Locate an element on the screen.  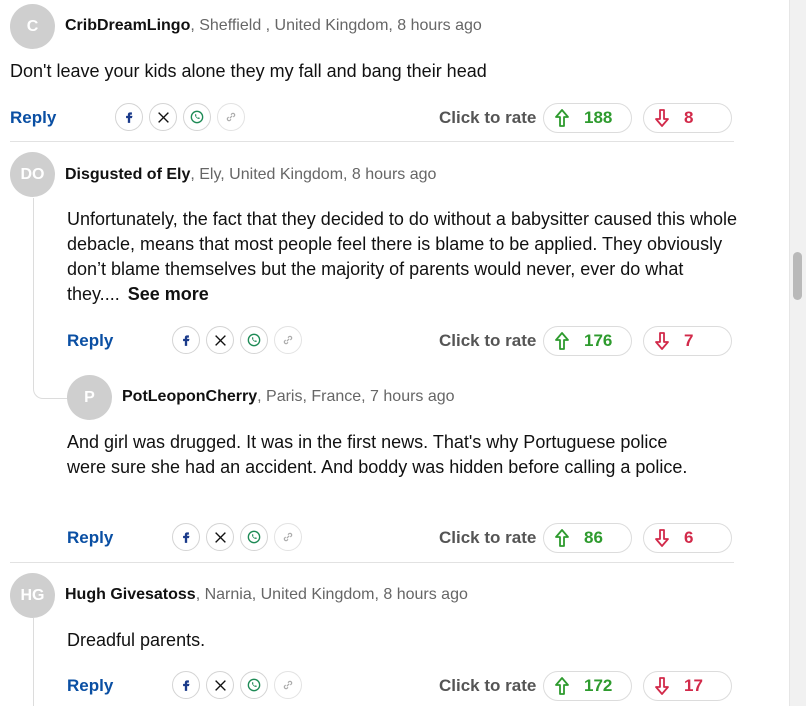
upvote-count: 176 is located at coordinates (598, 340).